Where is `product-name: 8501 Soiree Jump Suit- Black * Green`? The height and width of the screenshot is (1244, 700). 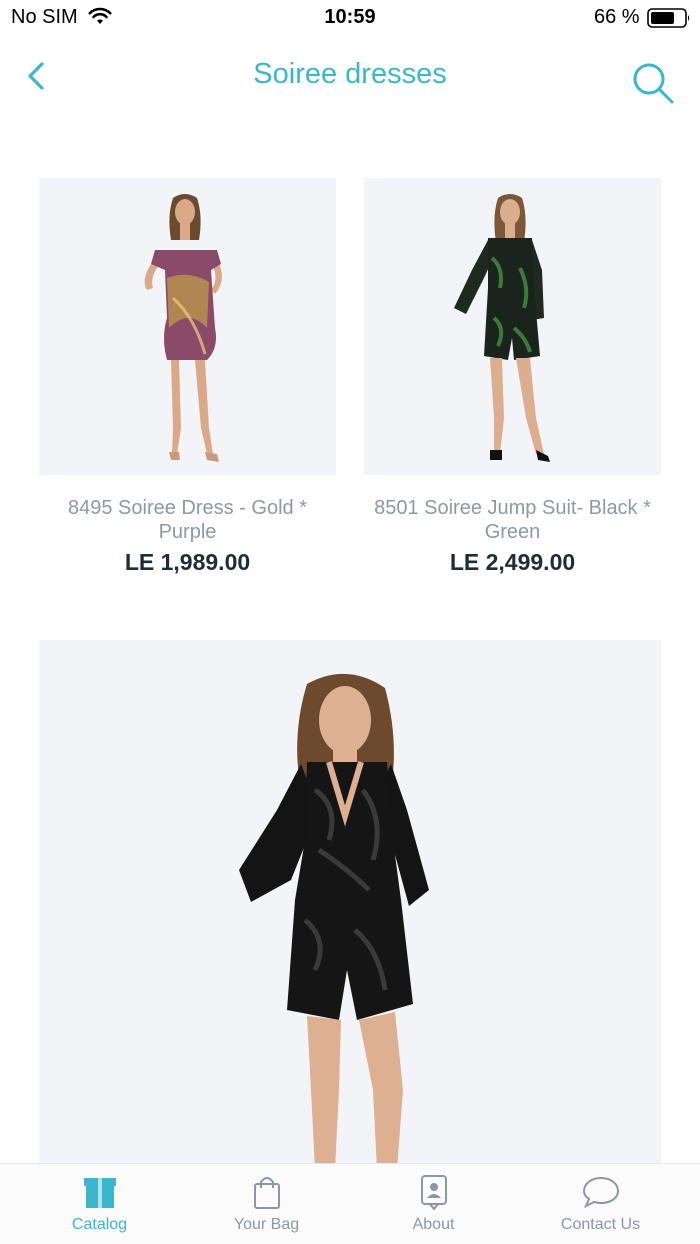 product-name: 8501 Soiree Jump Suit- Black * Green is located at coordinates (512, 520).